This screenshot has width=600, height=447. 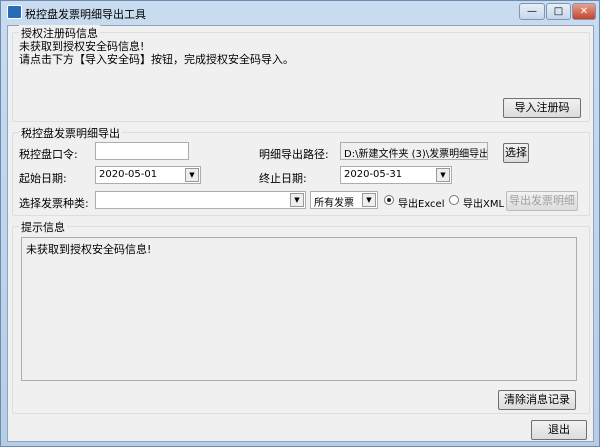 I want to click on start-date-picker: 2020-05-01 ▼, so click(x=148, y=175).